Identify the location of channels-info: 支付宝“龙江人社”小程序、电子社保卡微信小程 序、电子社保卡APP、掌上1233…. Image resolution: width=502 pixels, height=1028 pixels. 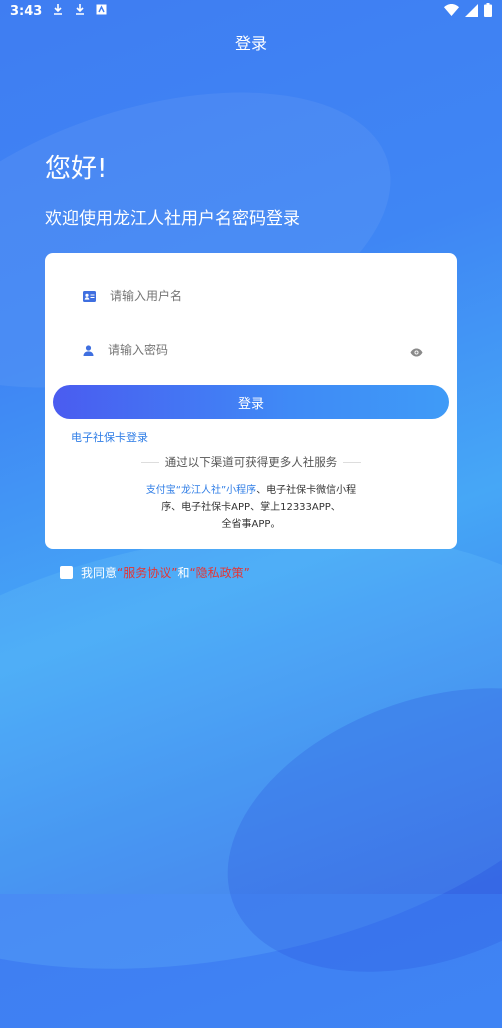
(251, 507).